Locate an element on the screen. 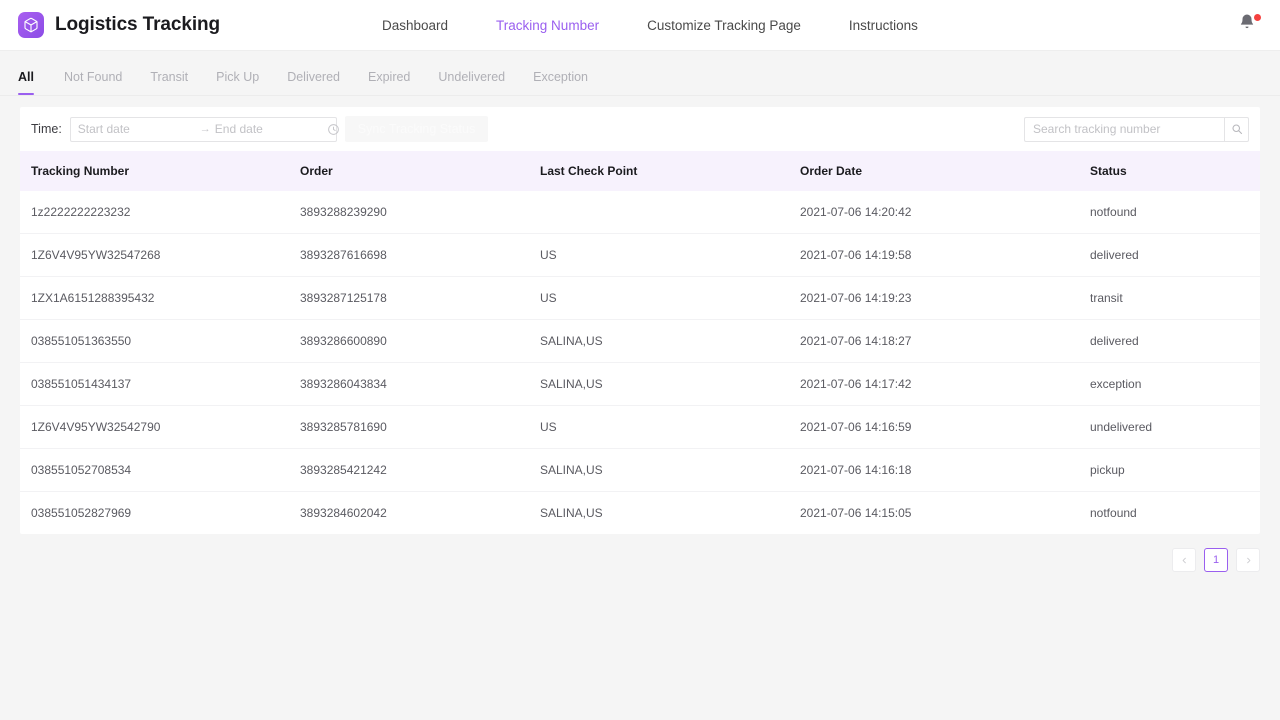 Image resolution: width=1280 pixels, height=720 pixels. cell-order-date: 2021-07-06 14:16:59 is located at coordinates (945, 427).